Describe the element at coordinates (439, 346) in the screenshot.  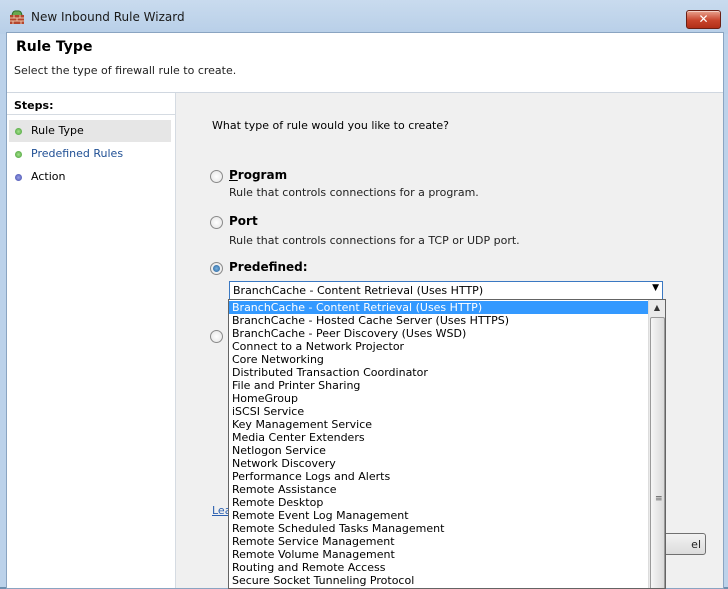
I see `dropdown-item: Connect to a Network Projector` at that location.